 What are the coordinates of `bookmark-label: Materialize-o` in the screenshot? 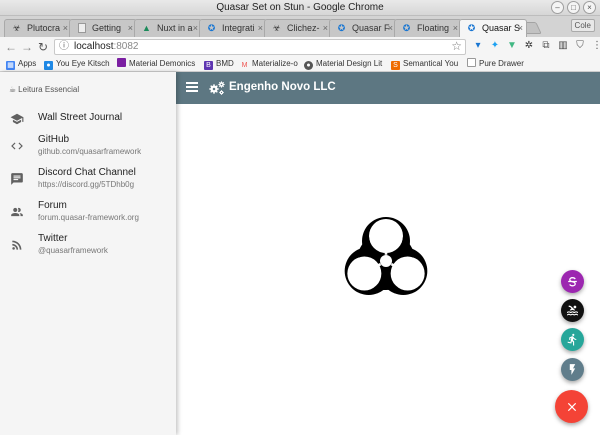 It's located at (275, 63).